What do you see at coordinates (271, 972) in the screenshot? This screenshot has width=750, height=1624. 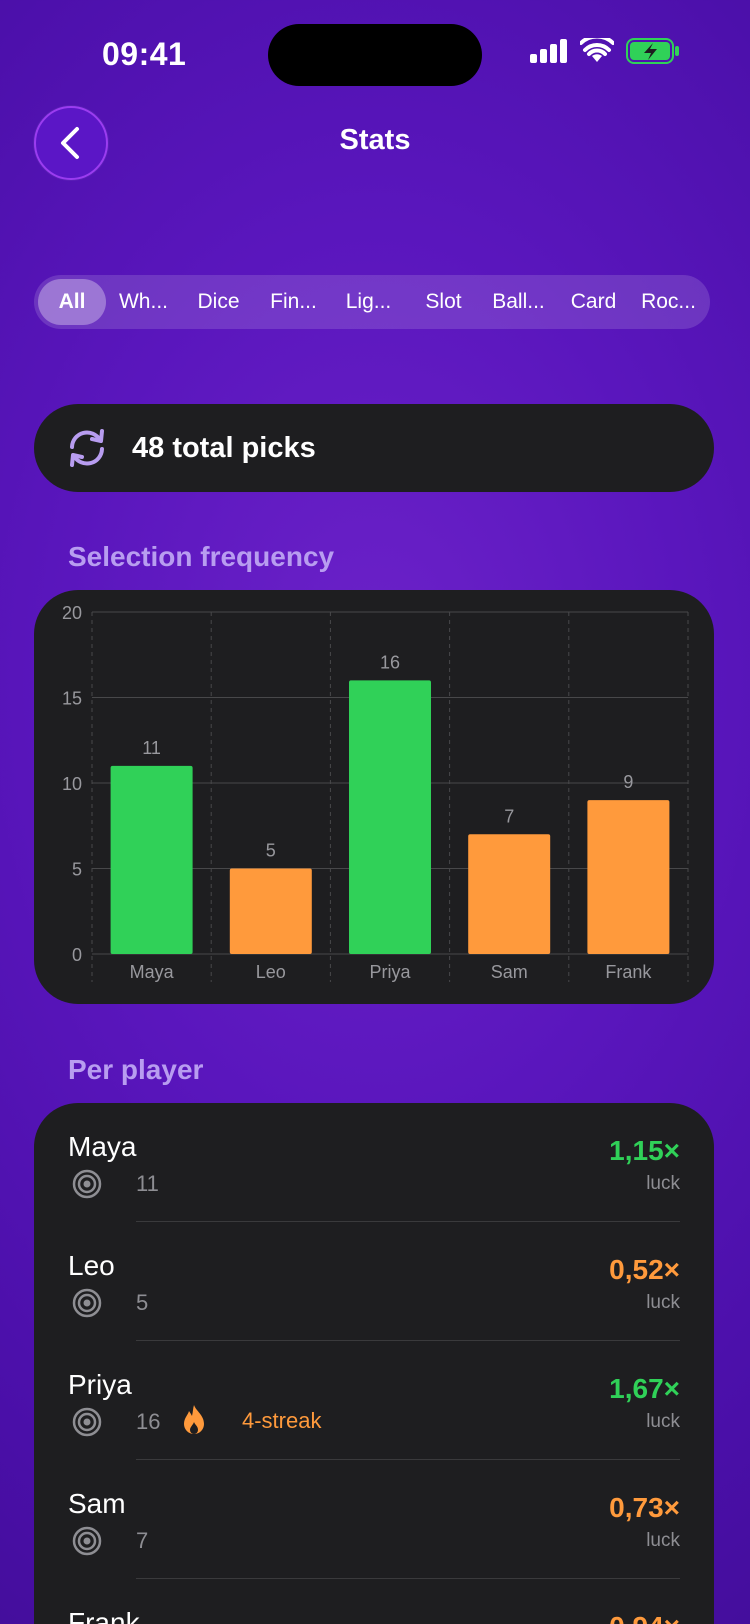 I see `x-tick-label: Leo` at bounding box center [271, 972].